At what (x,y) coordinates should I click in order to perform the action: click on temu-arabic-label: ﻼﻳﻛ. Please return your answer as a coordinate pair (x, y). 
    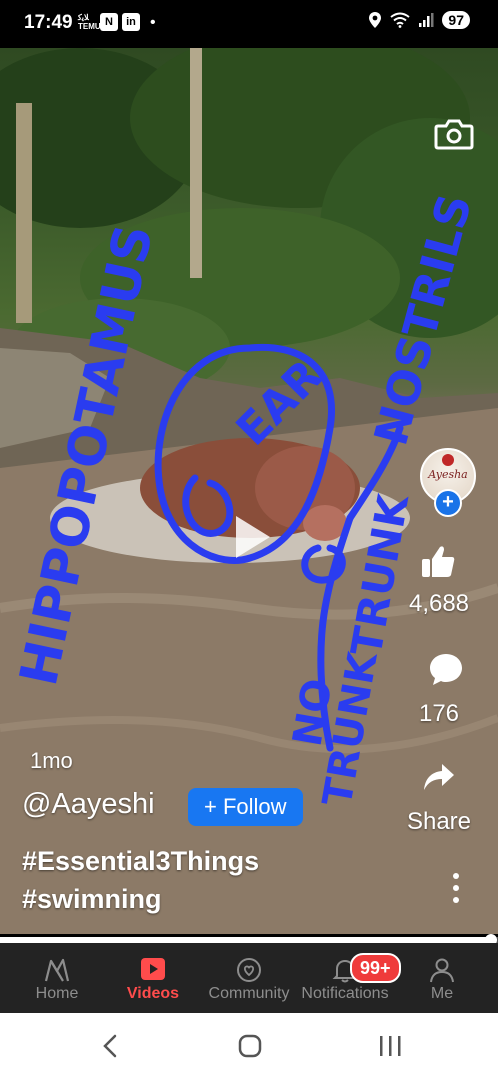
    Looking at the image, I should click on (83, 17).